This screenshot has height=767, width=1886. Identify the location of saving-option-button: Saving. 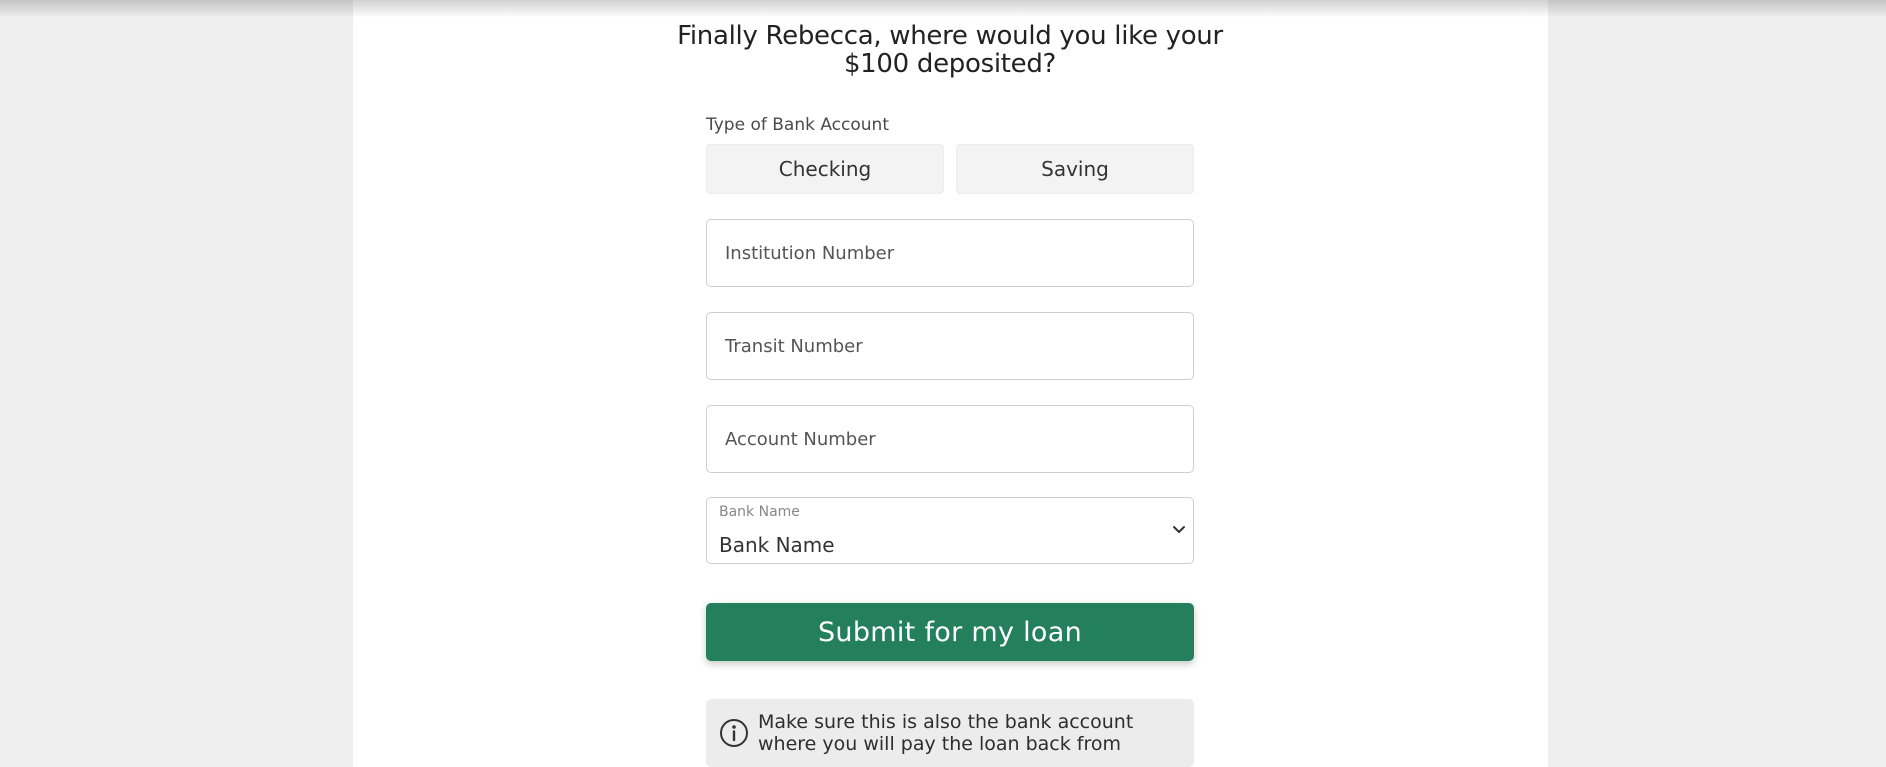
(1075, 169).